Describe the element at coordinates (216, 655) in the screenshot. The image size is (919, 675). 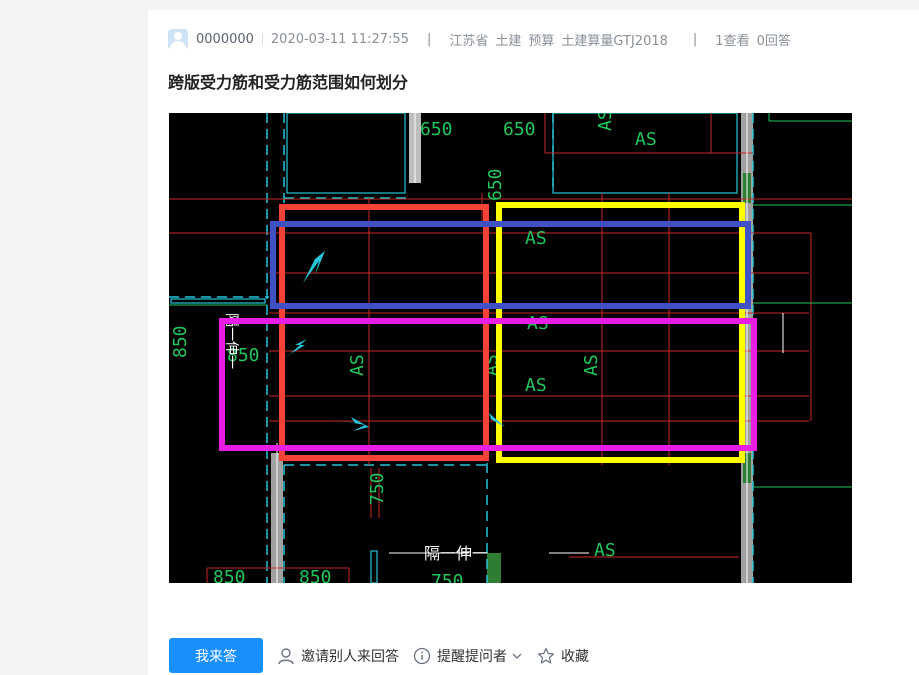
I see `answer-button: 我来答` at that location.